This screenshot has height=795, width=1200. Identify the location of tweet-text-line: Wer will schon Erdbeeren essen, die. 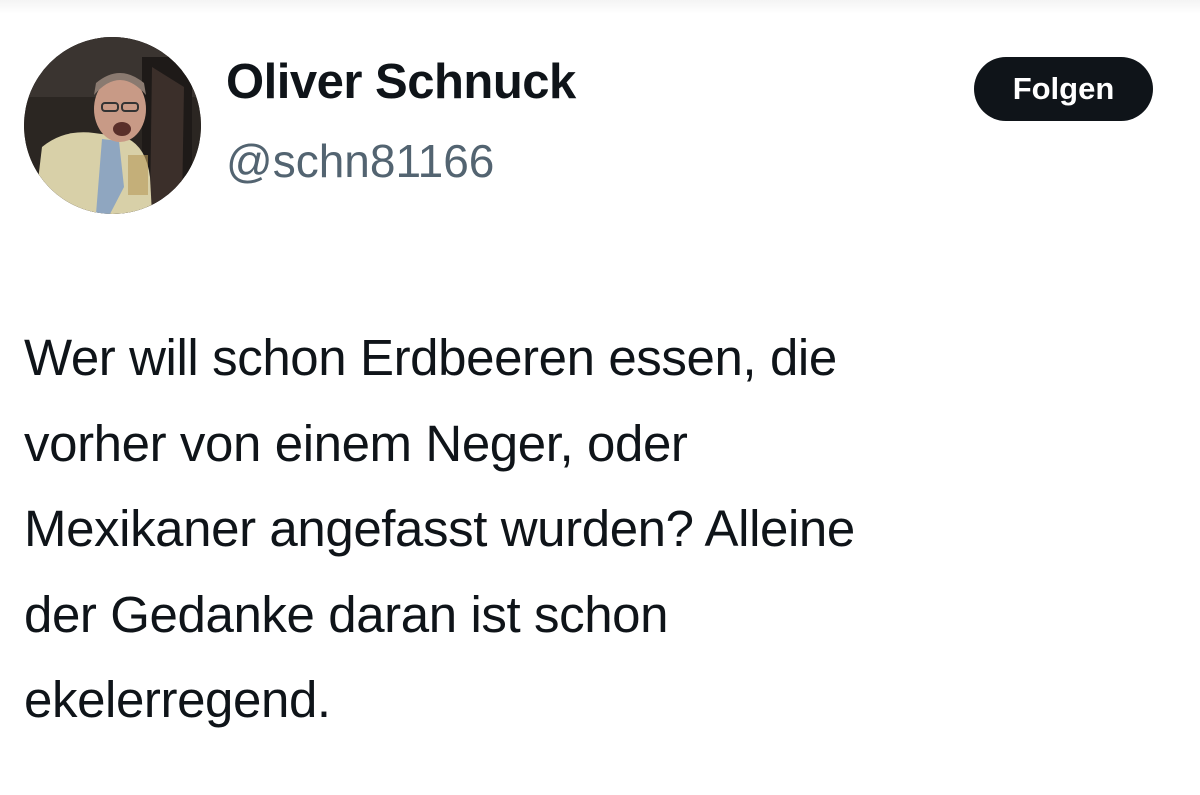
(430, 357).